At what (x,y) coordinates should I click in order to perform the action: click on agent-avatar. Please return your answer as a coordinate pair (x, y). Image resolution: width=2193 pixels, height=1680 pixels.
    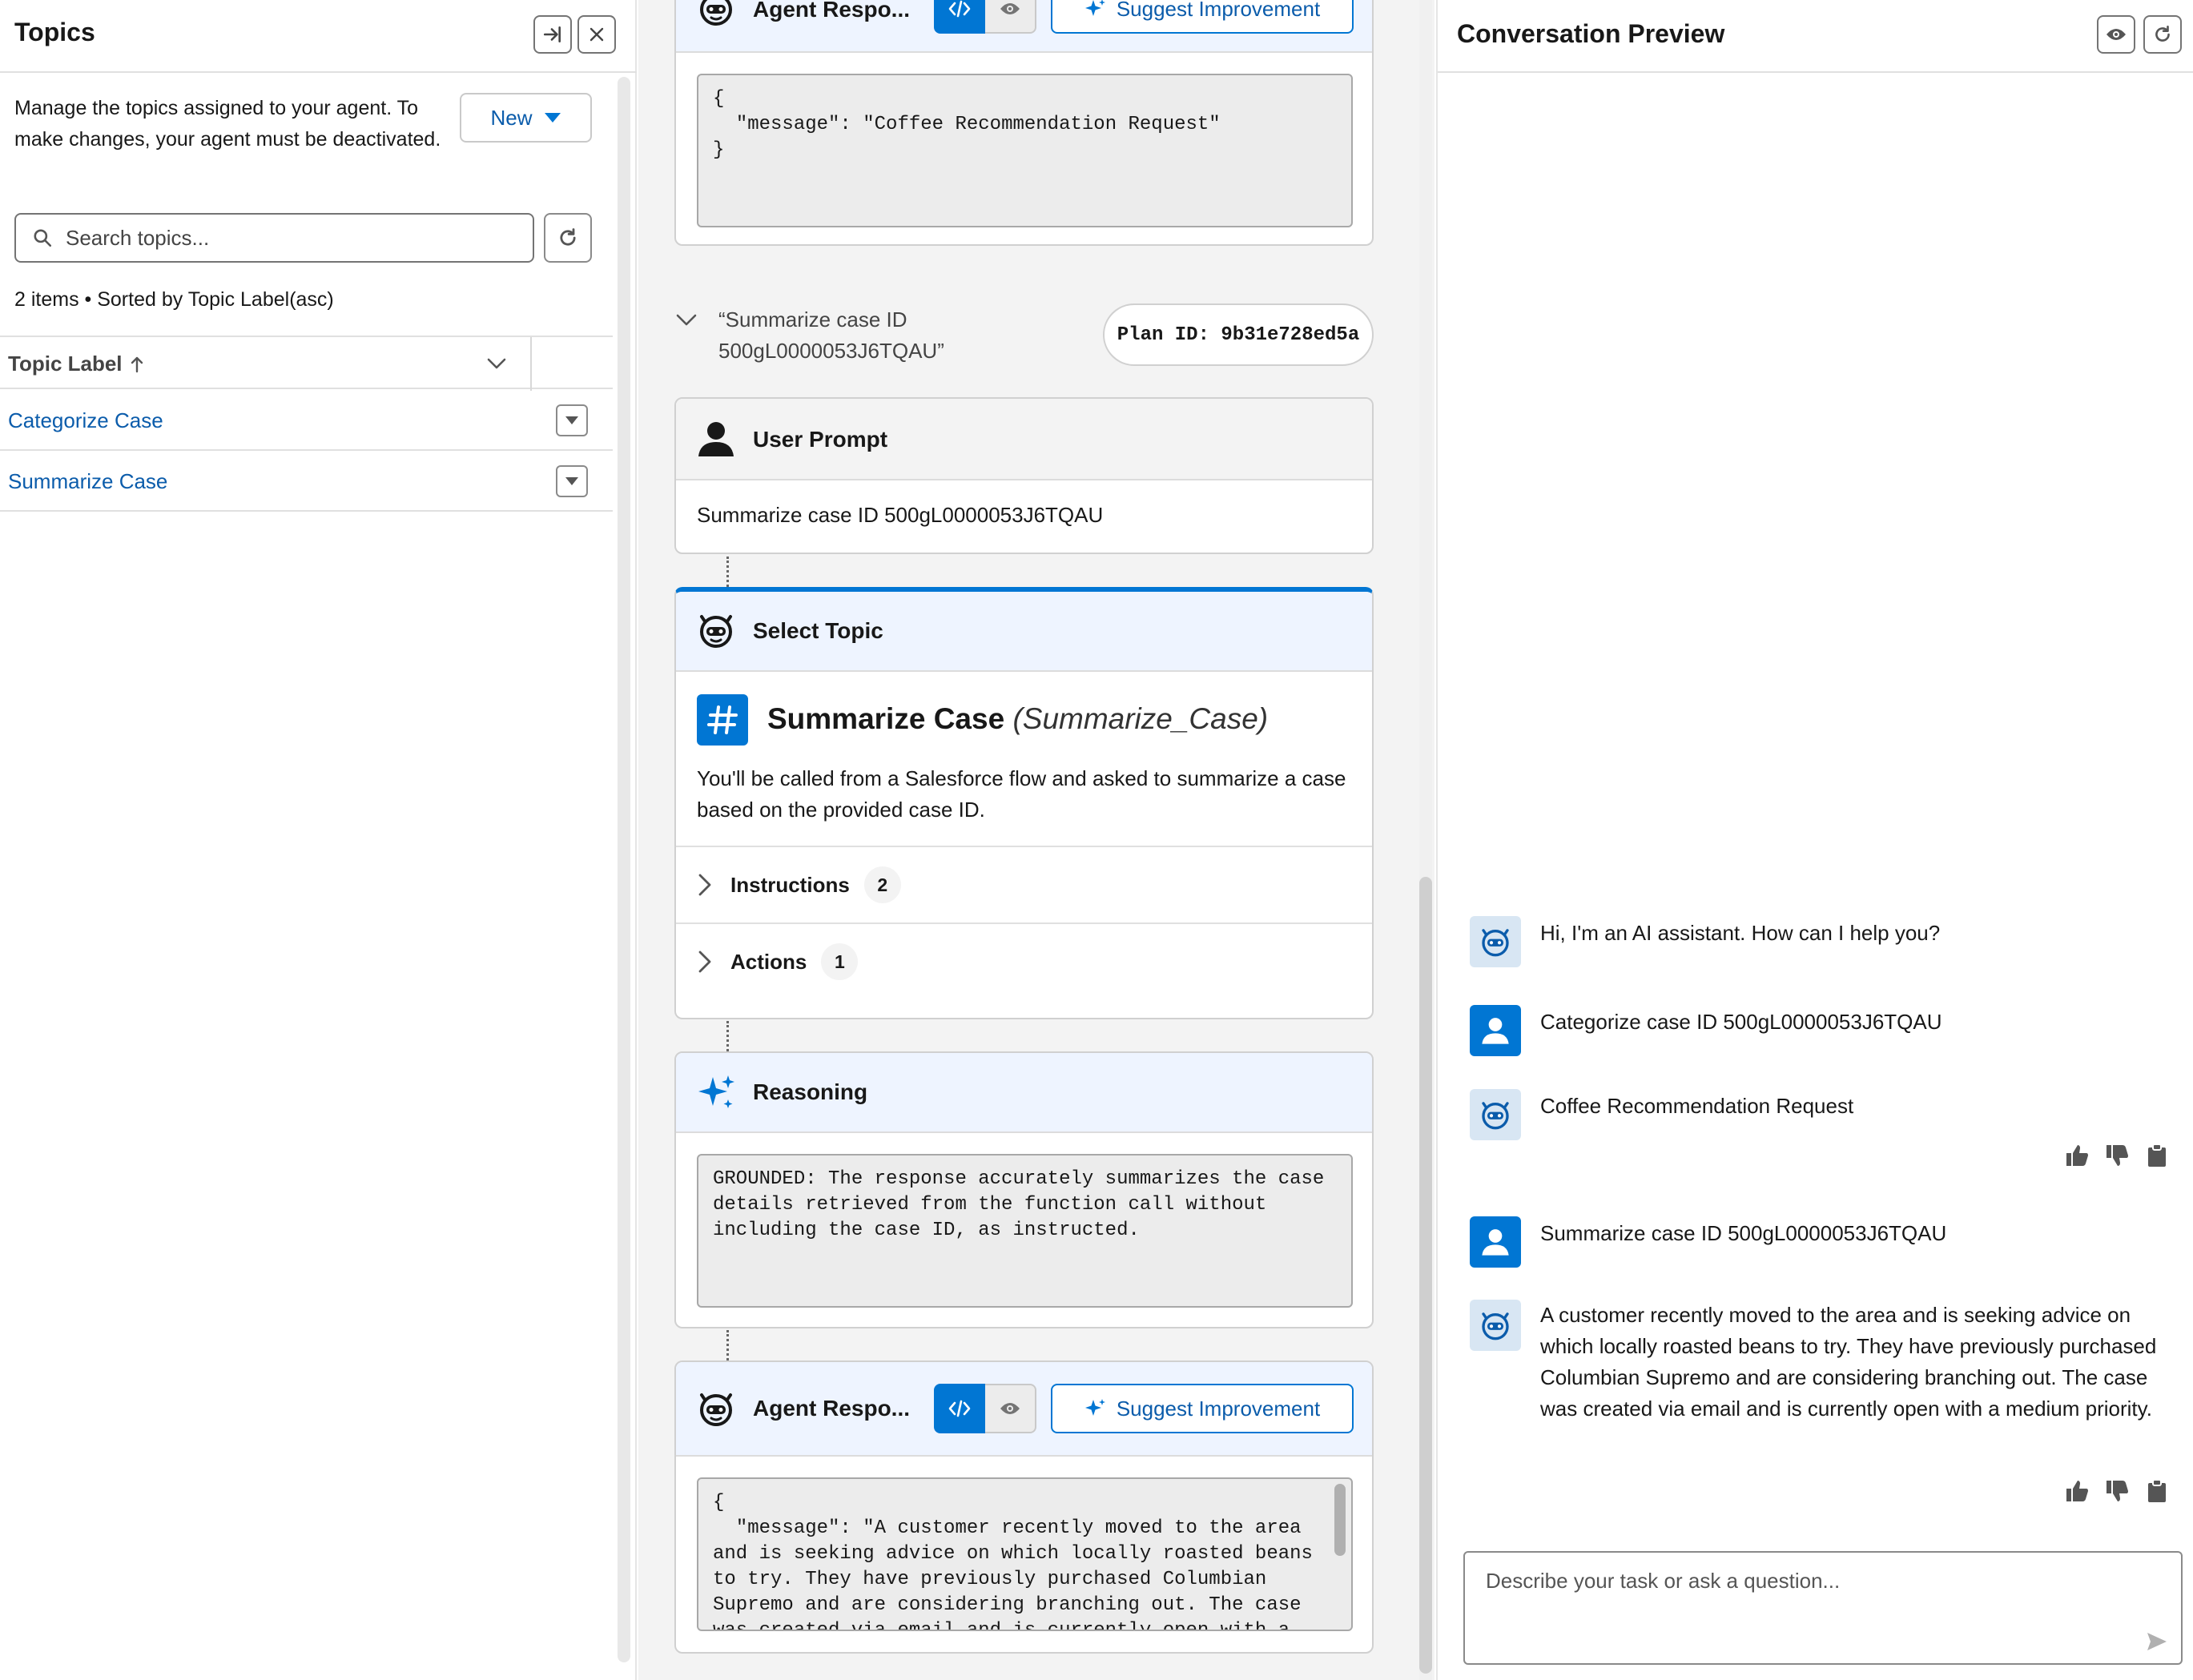
    Looking at the image, I should click on (1495, 1114).